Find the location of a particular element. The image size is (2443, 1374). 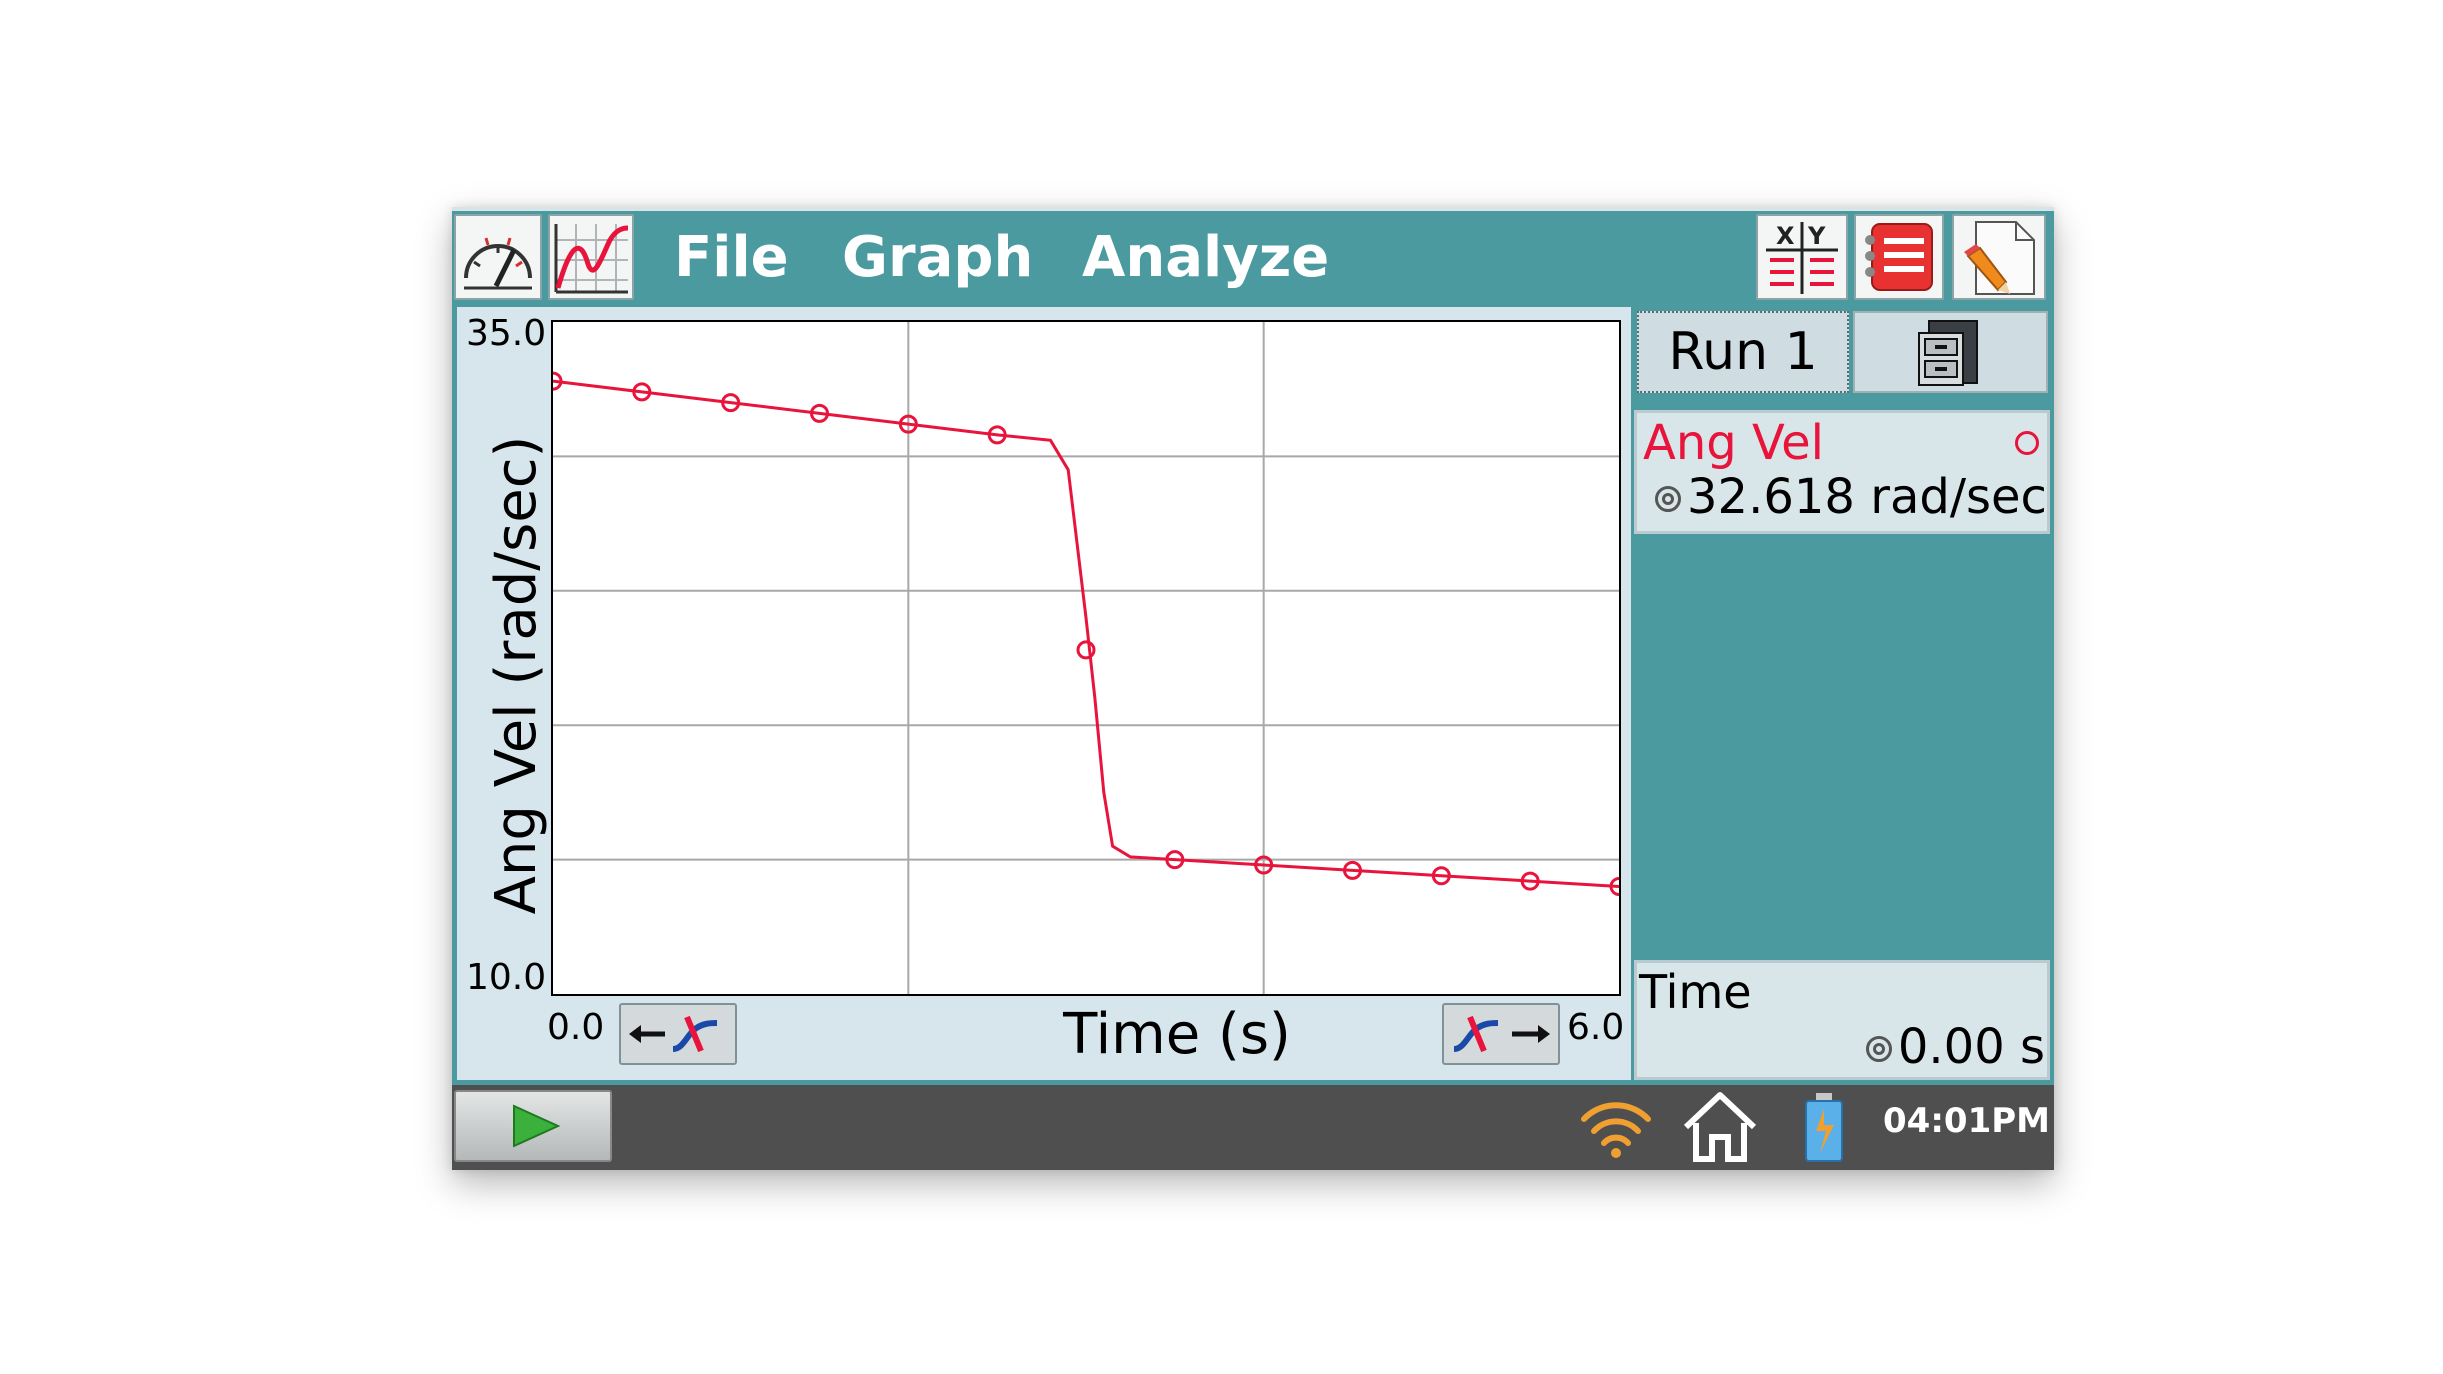

play-icon is located at coordinates (537, 1126).